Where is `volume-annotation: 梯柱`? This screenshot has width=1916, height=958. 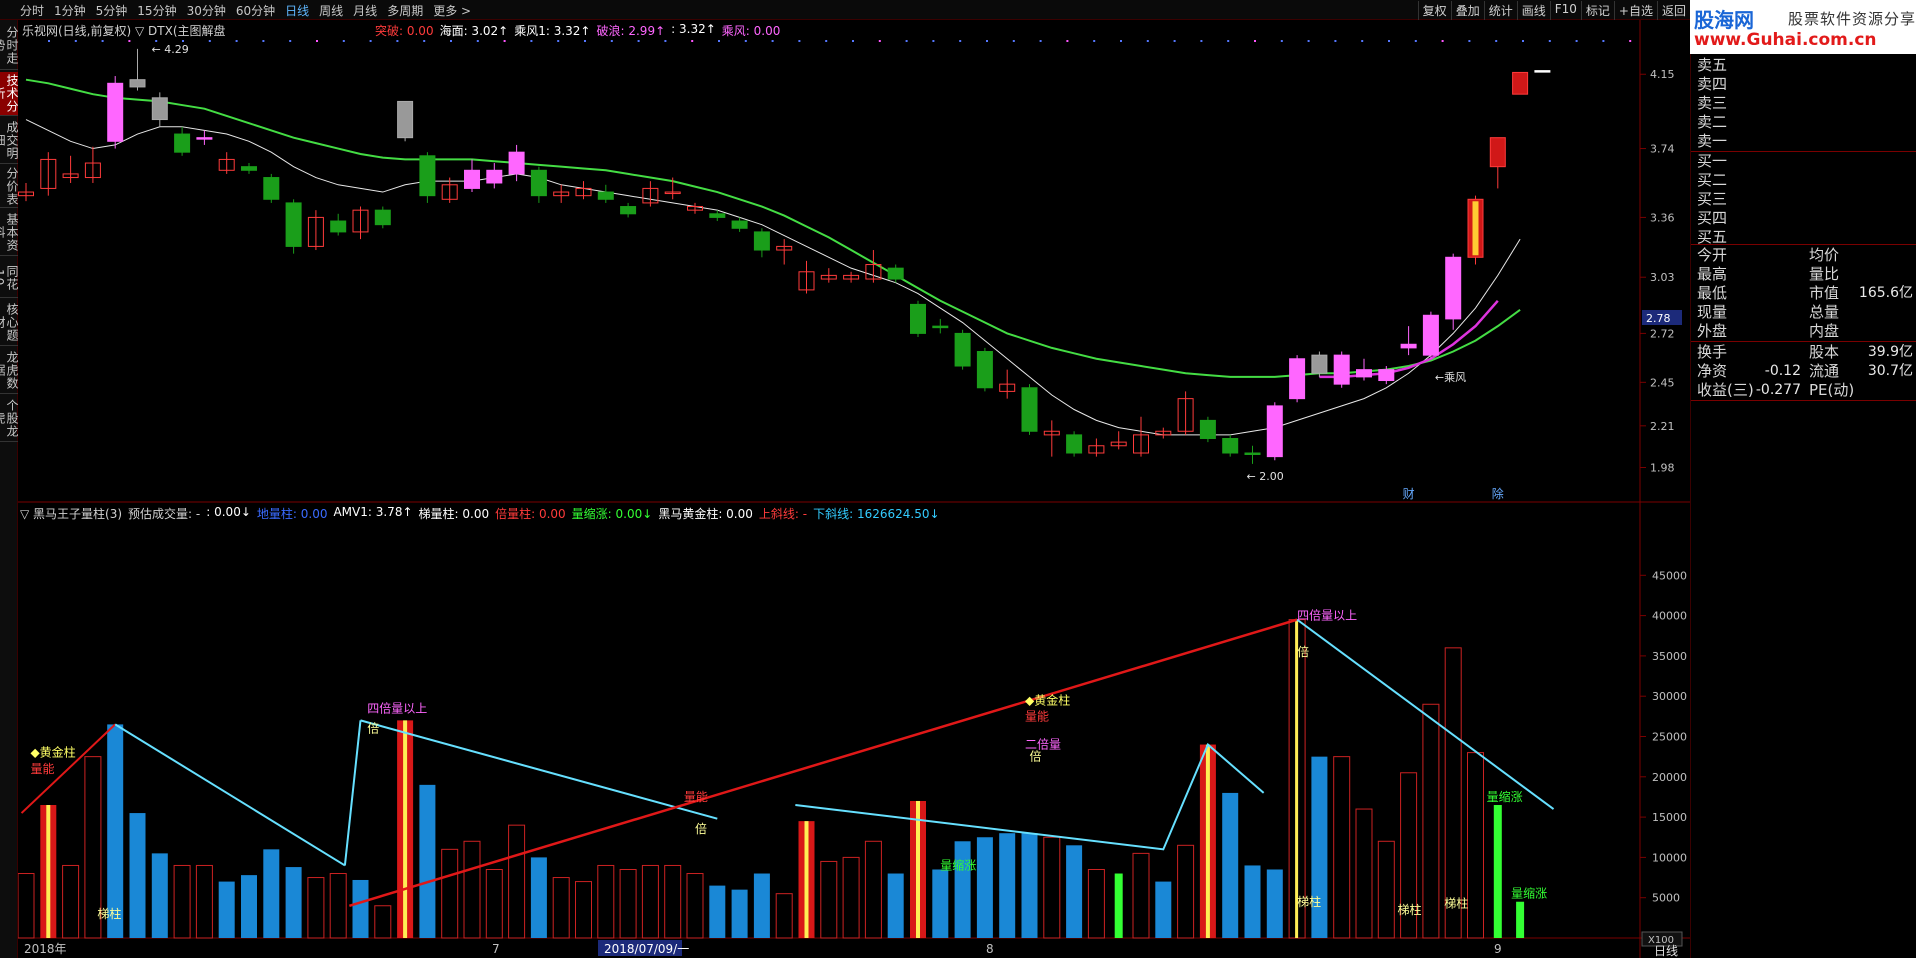 volume-annotation: 梯柱 is located at coordinates (1309, 901).